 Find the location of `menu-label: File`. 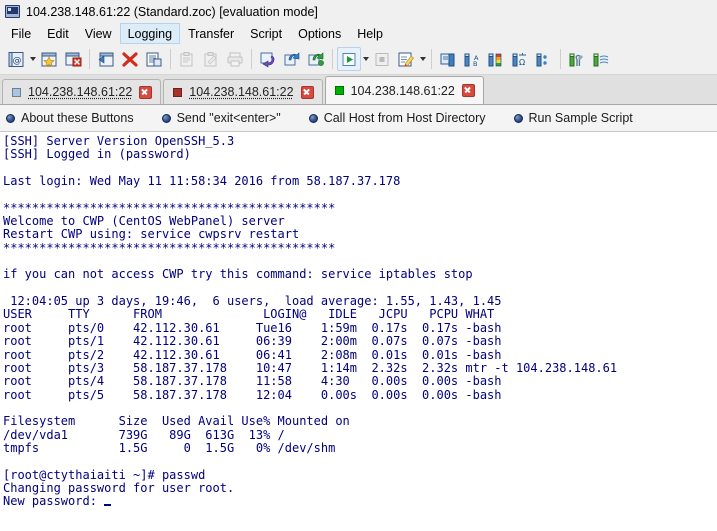

menu-label: File is located at coordinates (21, 33).